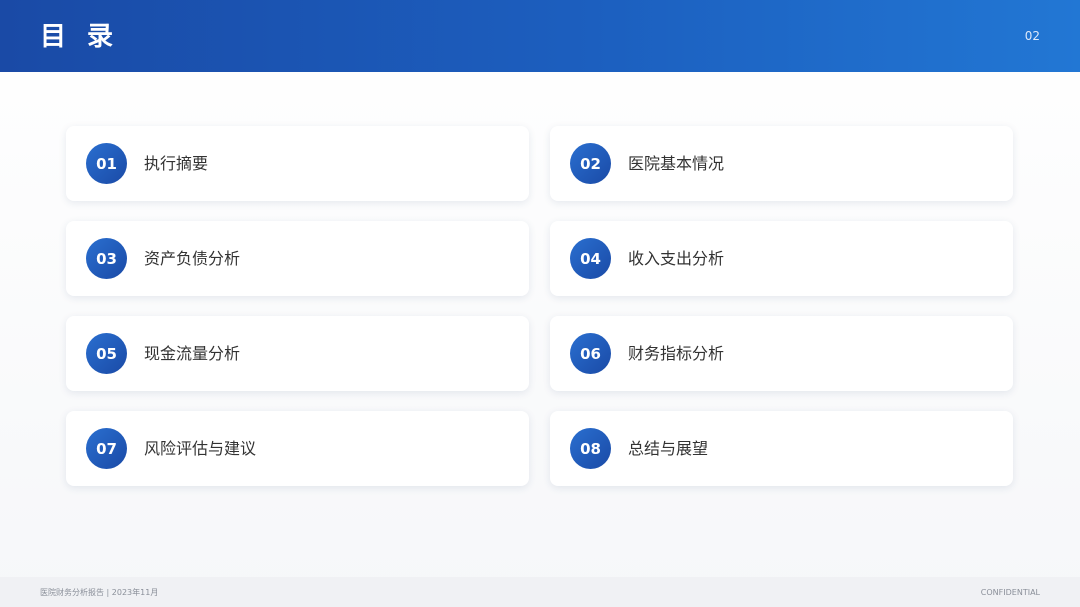 Image resolution: width=1080 pixels, height=607 pixels. Describe the element at coordinates (781, 353) in the screenshot. I see `toc-item-06: 06 财务指标分析` at that location.